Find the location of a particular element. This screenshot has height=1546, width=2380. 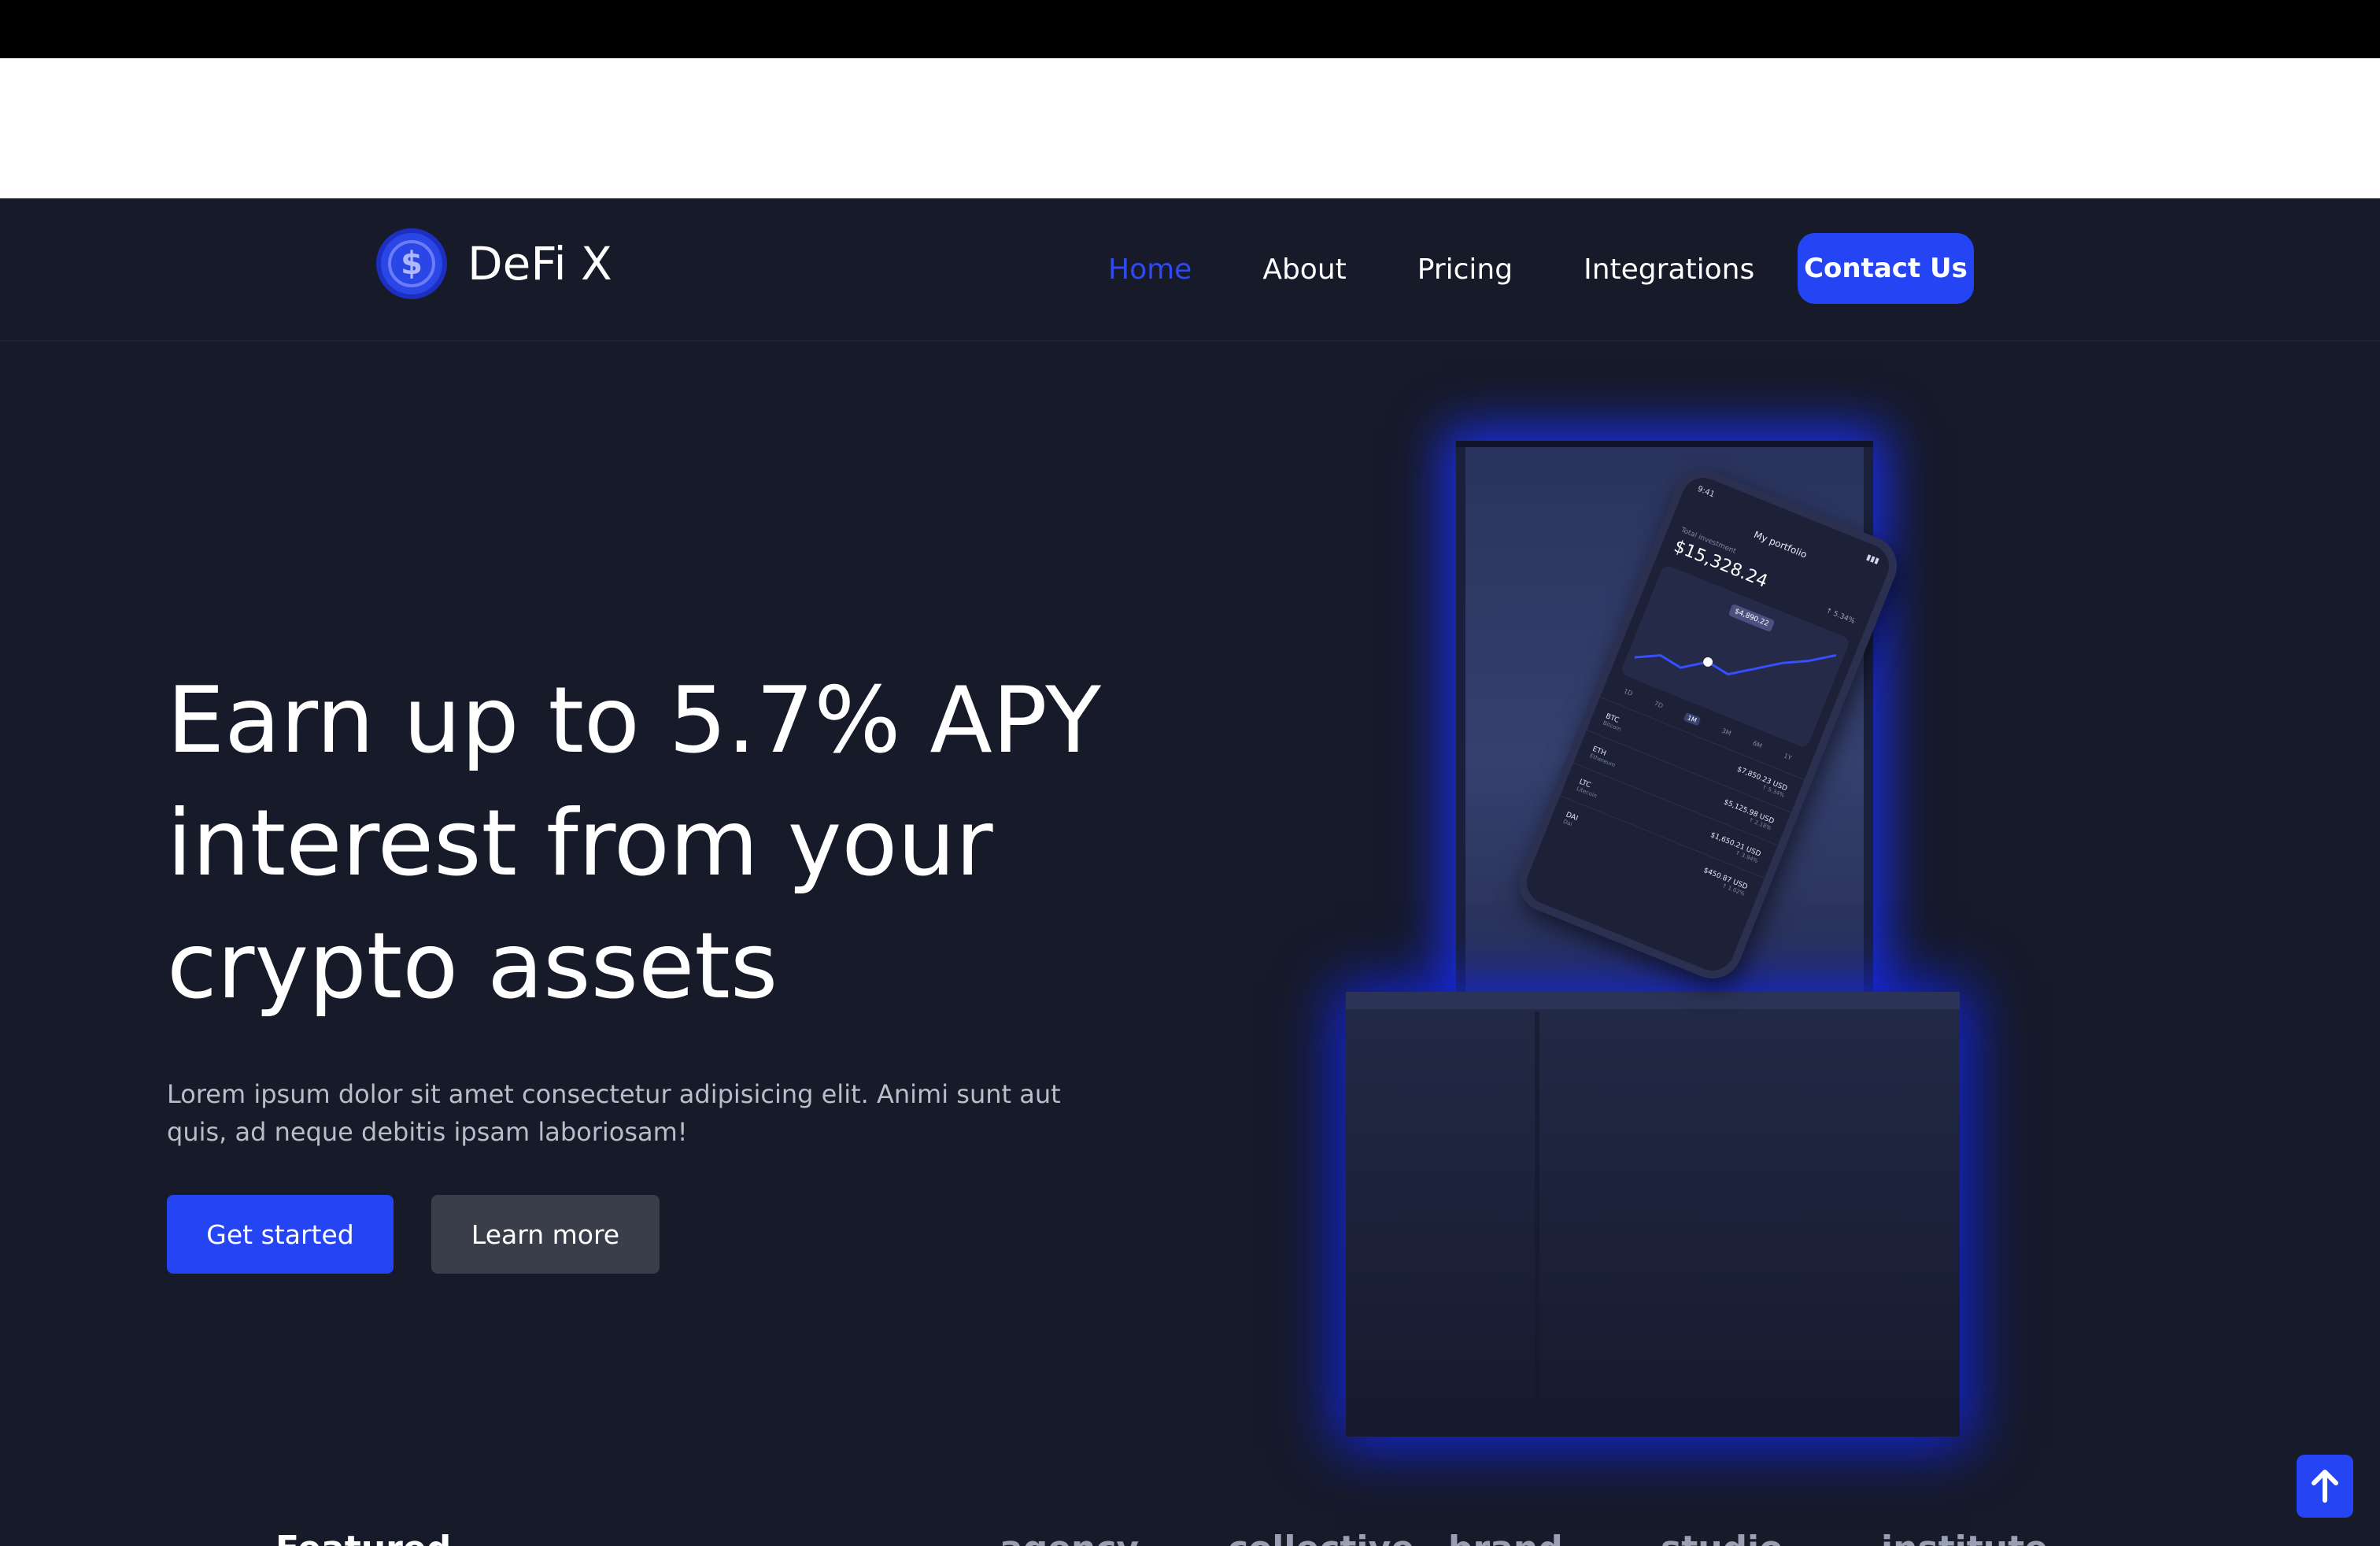

dollar-coin-icon: $ is located at coordinates (412, 263).